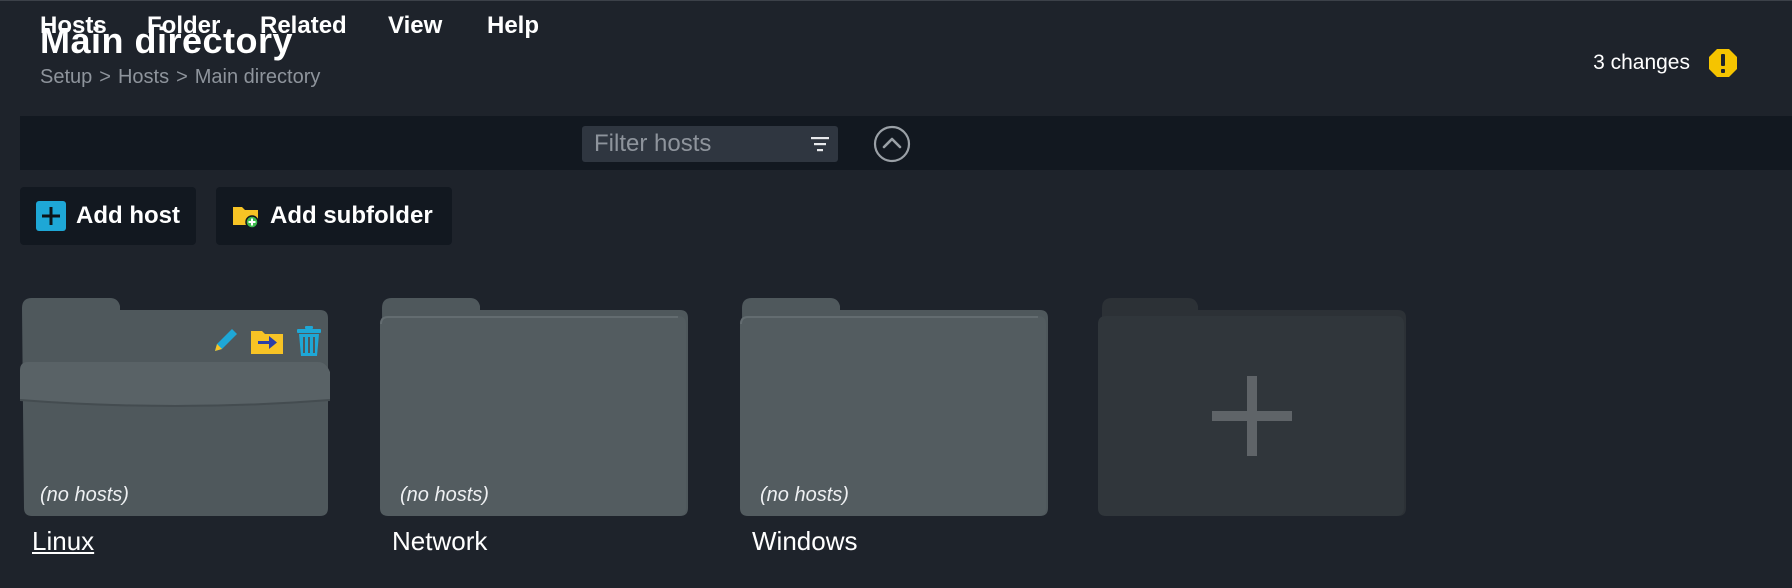  I want to click on breadcrumb-hosts: Hosts, so click(143, 77).